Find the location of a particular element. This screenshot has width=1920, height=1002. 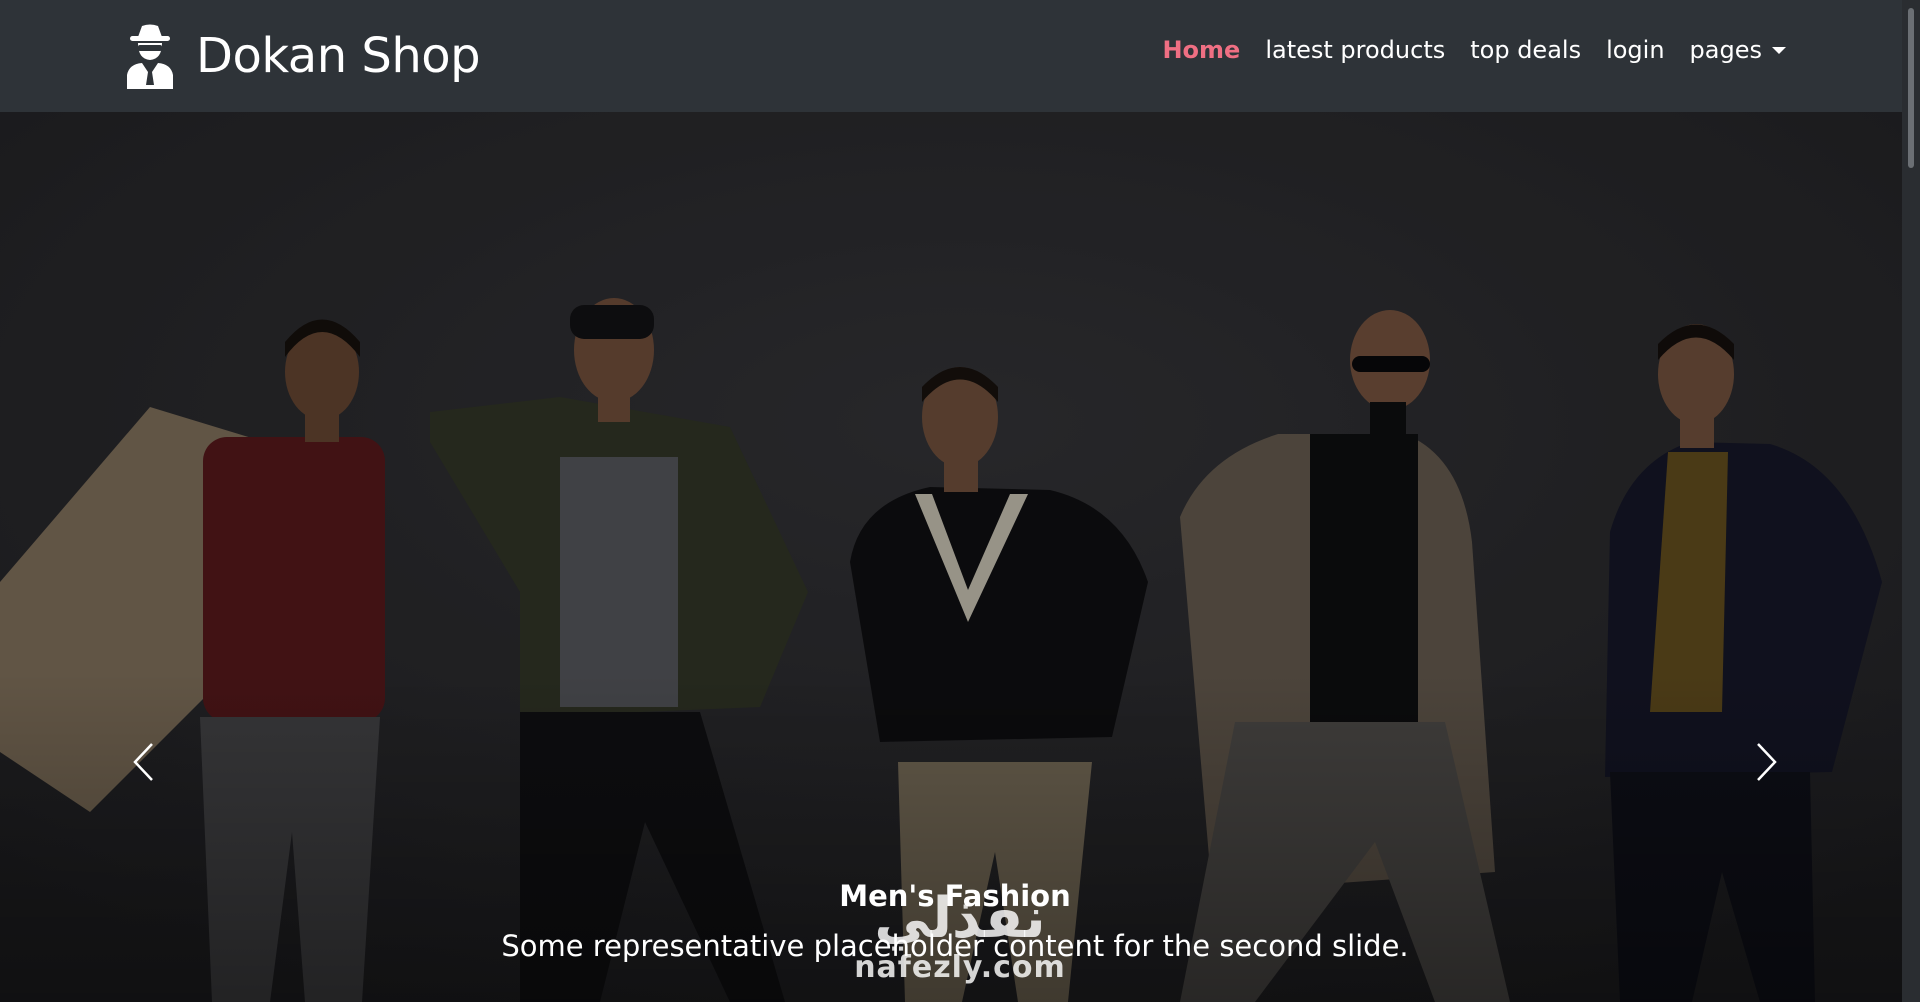

caret-down-icon is located at coordinates (1779, 50).